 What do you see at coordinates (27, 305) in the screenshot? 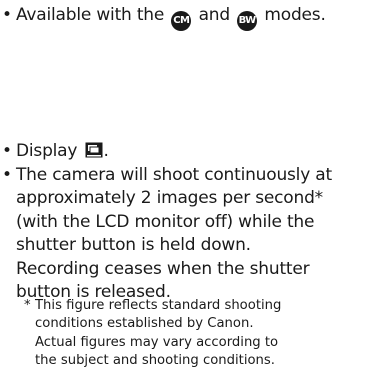
I see `footnote-marker: *` at bounding box center [27, 305].